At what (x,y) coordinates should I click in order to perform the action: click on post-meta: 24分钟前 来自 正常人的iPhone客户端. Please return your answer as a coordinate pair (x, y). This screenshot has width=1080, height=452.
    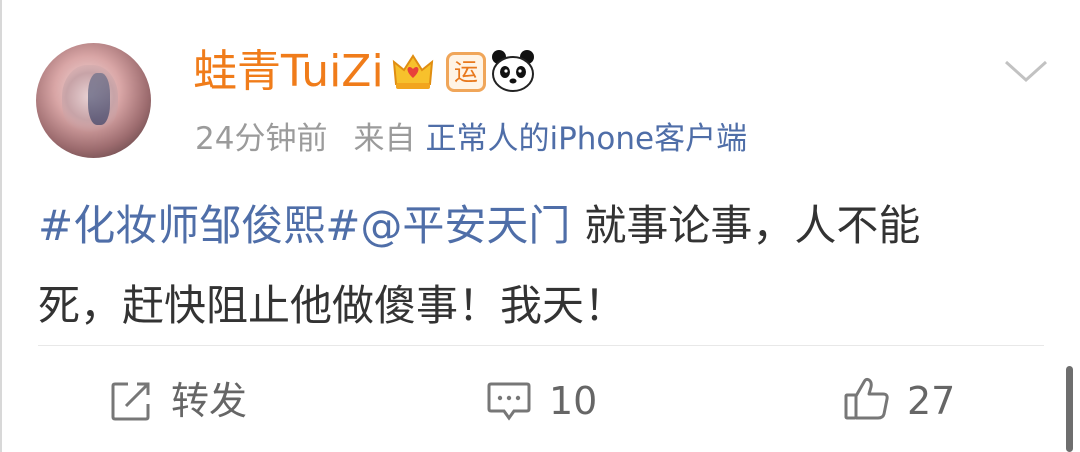
    Looking at the image, I should click on (471, 139).